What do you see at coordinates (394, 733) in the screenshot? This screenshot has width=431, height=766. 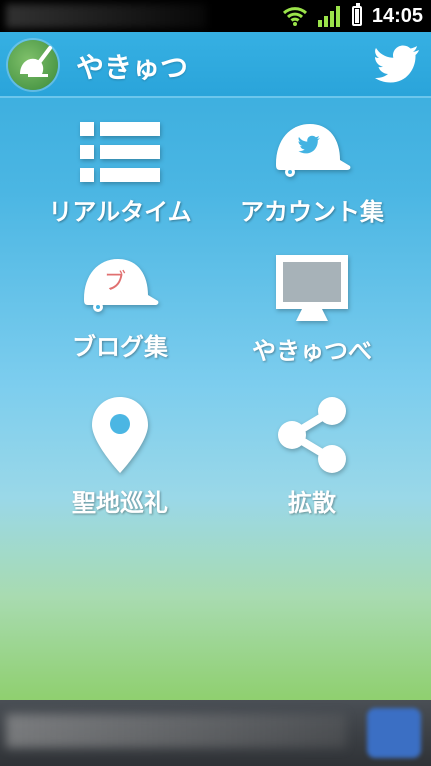 I see `ad-action-button` at bounding box center [394, 733].